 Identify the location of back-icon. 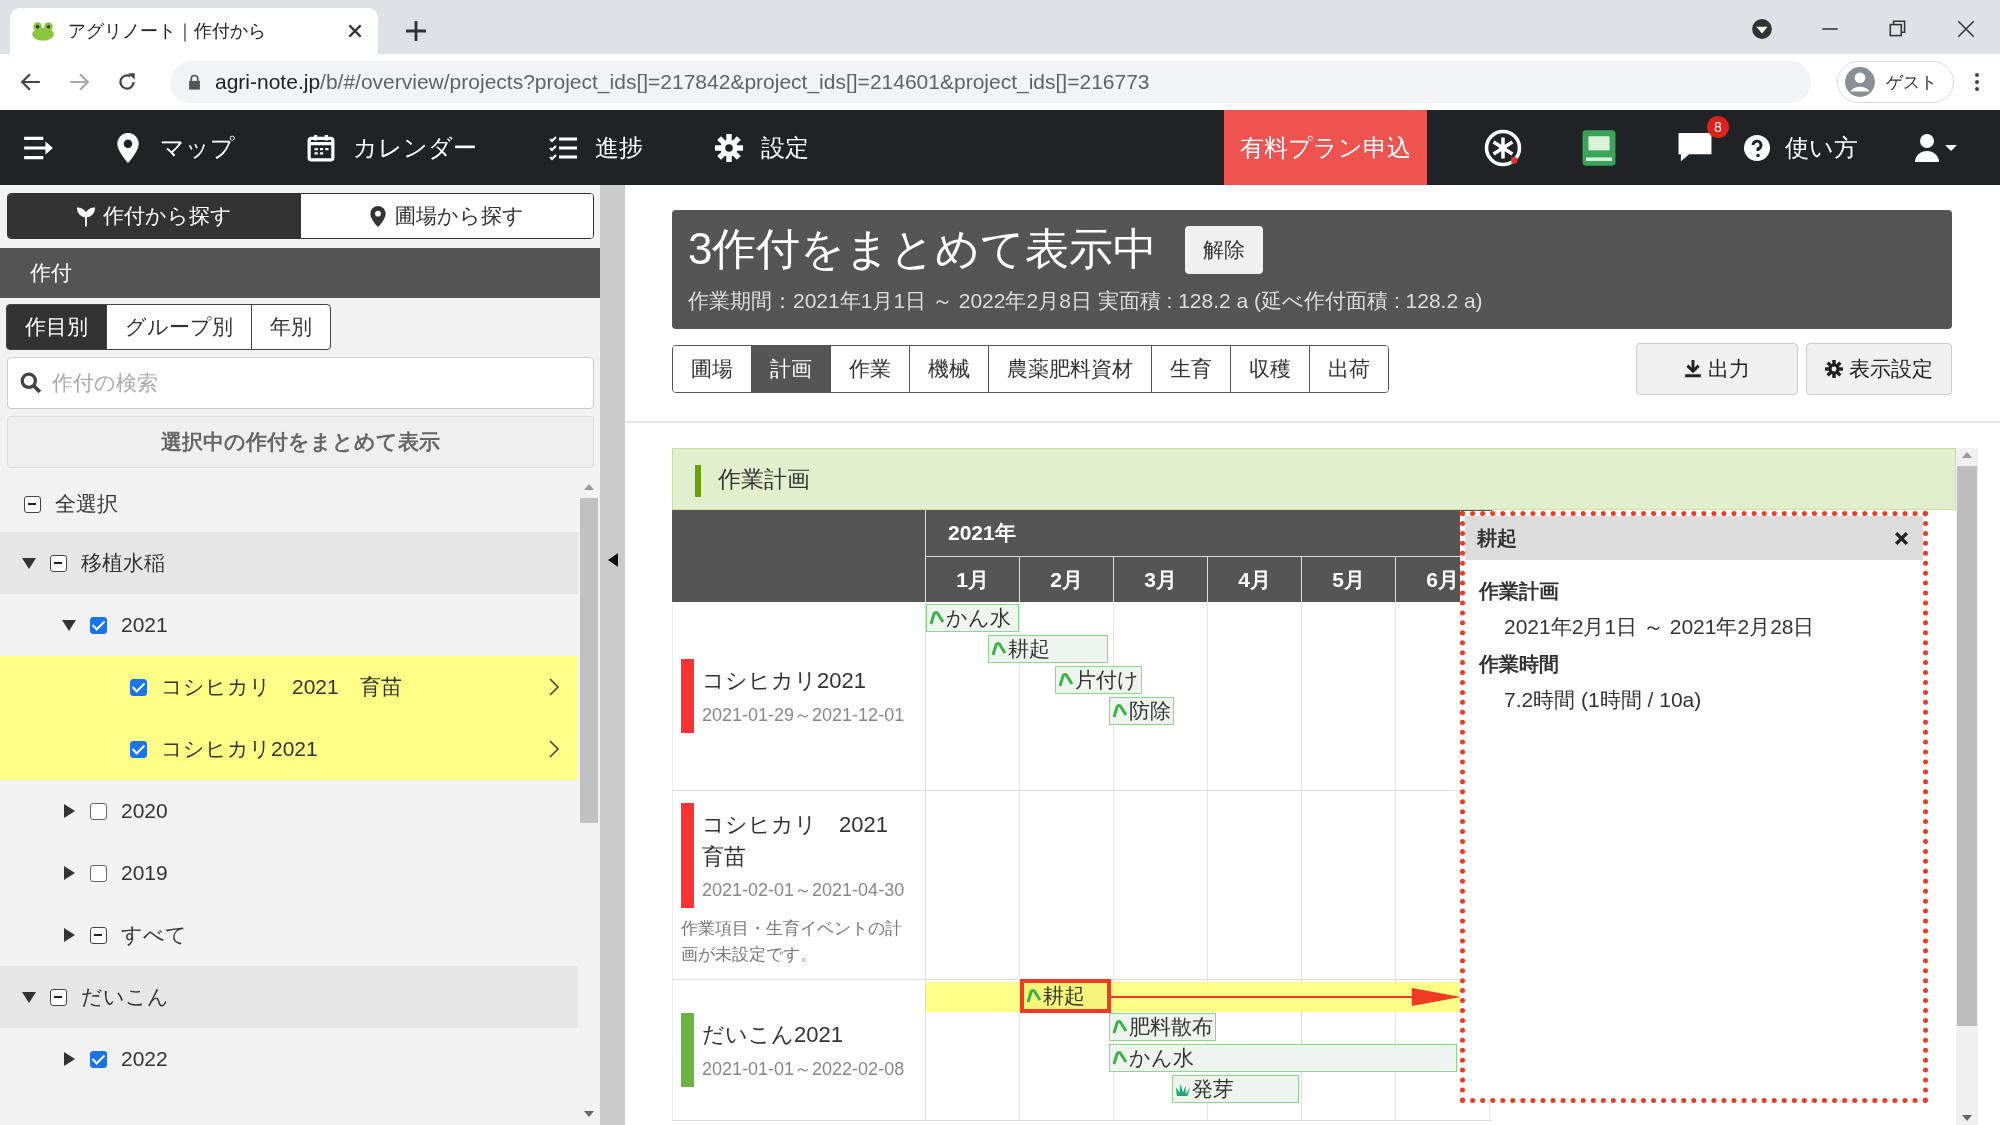
(31, 82).